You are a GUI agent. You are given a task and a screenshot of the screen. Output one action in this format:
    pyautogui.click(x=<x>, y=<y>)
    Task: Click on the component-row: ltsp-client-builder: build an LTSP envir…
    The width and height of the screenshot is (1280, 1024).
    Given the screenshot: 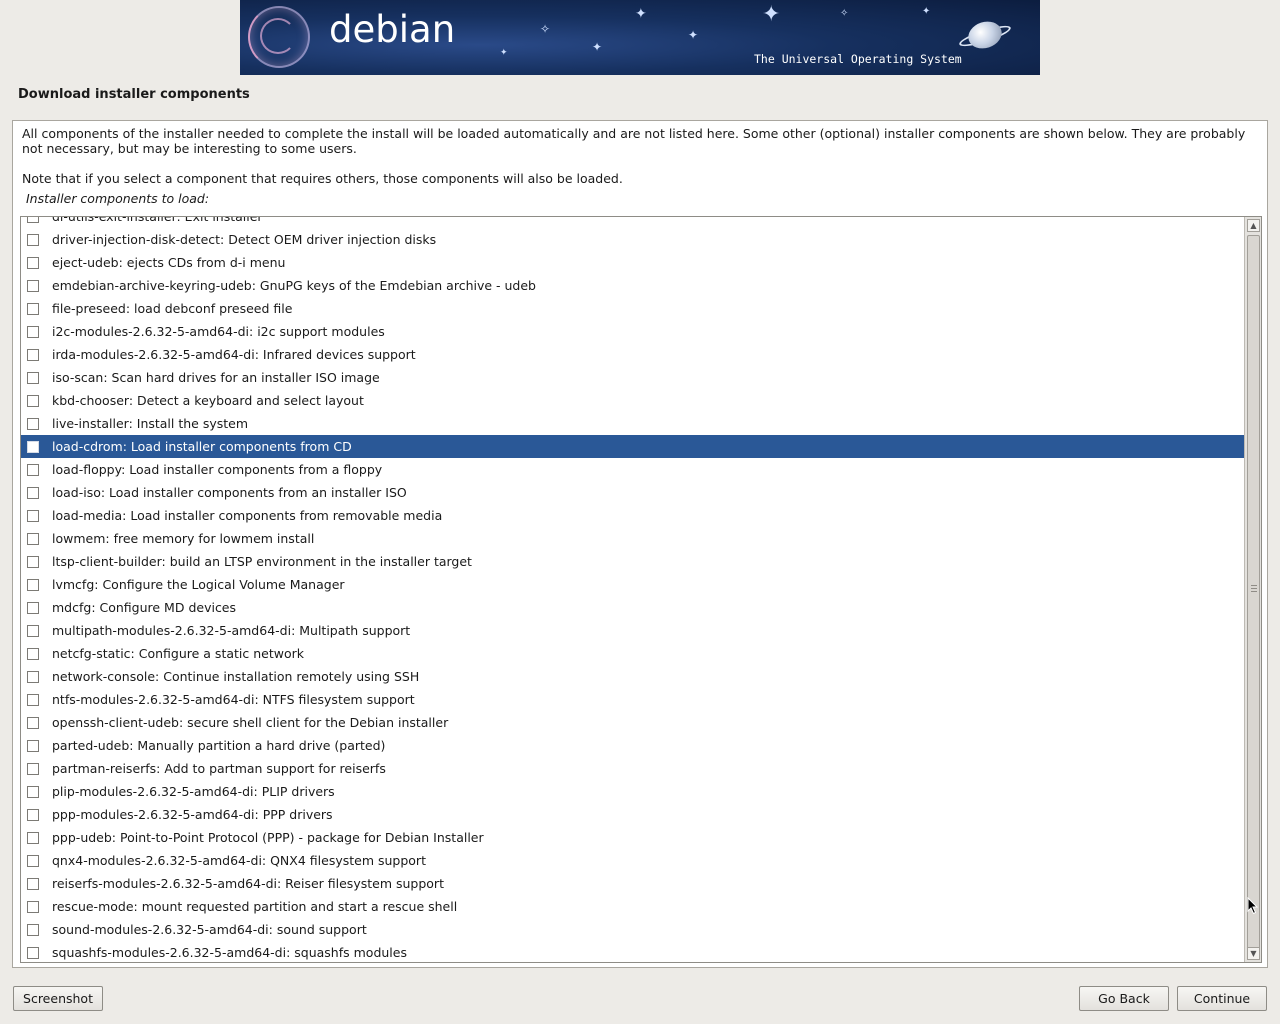 What is the action you would take?
    pyautogui.click(x=632, y=561)
    